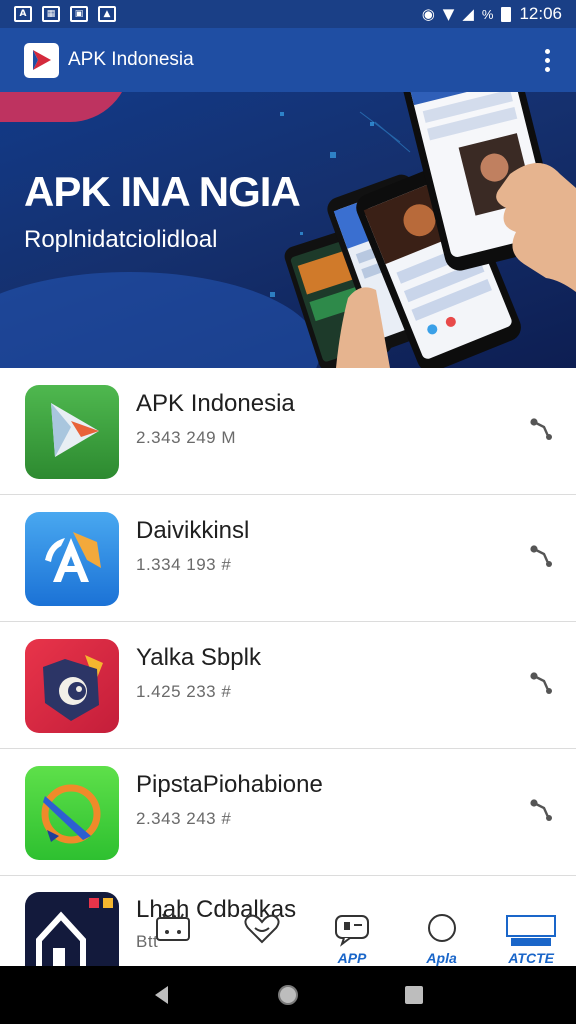 This screenshot has height=1024, width=576. I want to click on battery-icon, so click(506, 14).